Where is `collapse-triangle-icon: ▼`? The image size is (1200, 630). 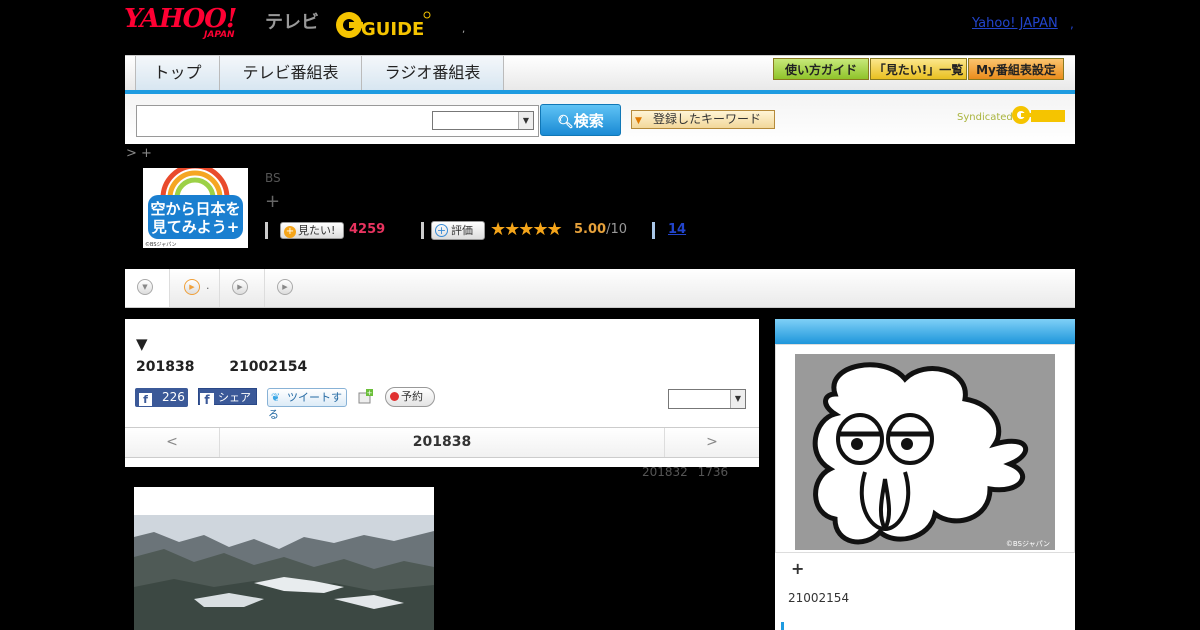
collapse-triangle-icon: ▼ is located at coordinates (142, 344).